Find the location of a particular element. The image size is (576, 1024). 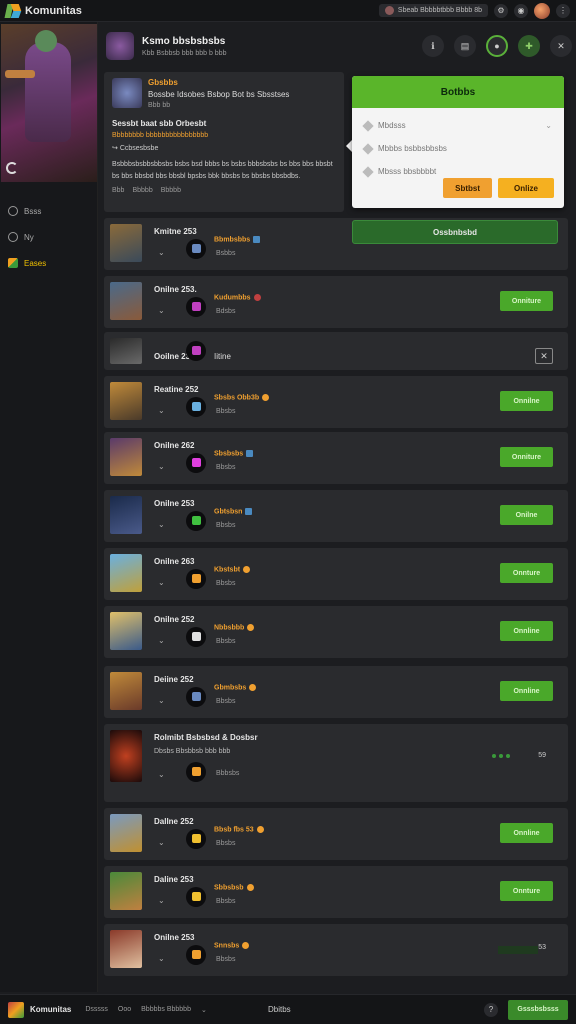

notice-thumbnail is located at coordinates (127, 93).